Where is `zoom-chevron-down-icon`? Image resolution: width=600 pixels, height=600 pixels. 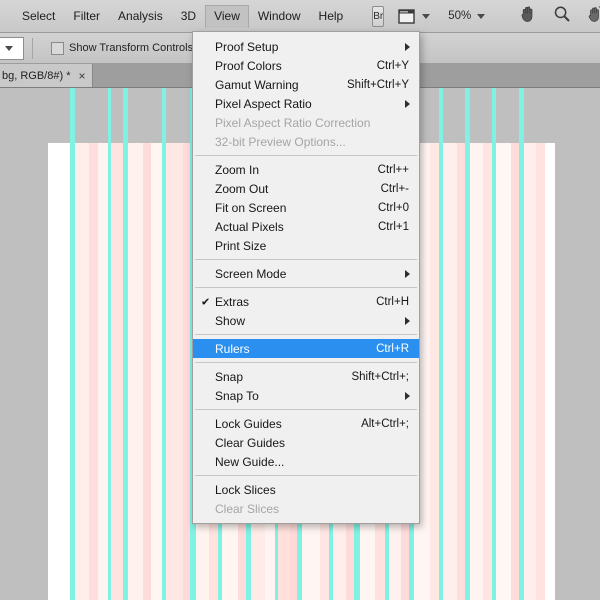 zoom-chevron-down-icon is located at coordinates (481, 16).